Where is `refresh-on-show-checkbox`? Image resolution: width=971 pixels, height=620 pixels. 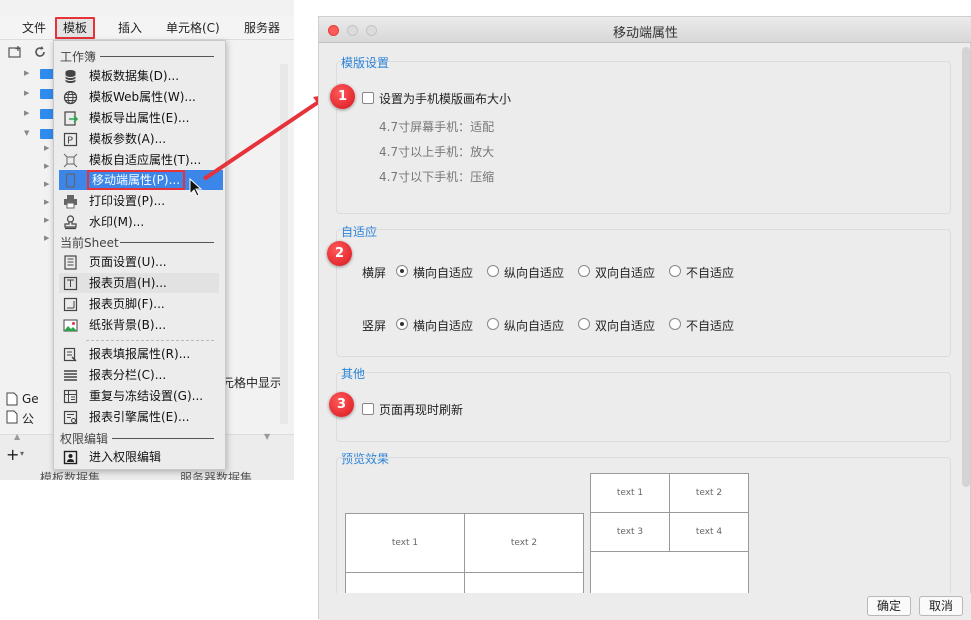 refresh-on-show-checkbox is located at coordinates (368, 409).